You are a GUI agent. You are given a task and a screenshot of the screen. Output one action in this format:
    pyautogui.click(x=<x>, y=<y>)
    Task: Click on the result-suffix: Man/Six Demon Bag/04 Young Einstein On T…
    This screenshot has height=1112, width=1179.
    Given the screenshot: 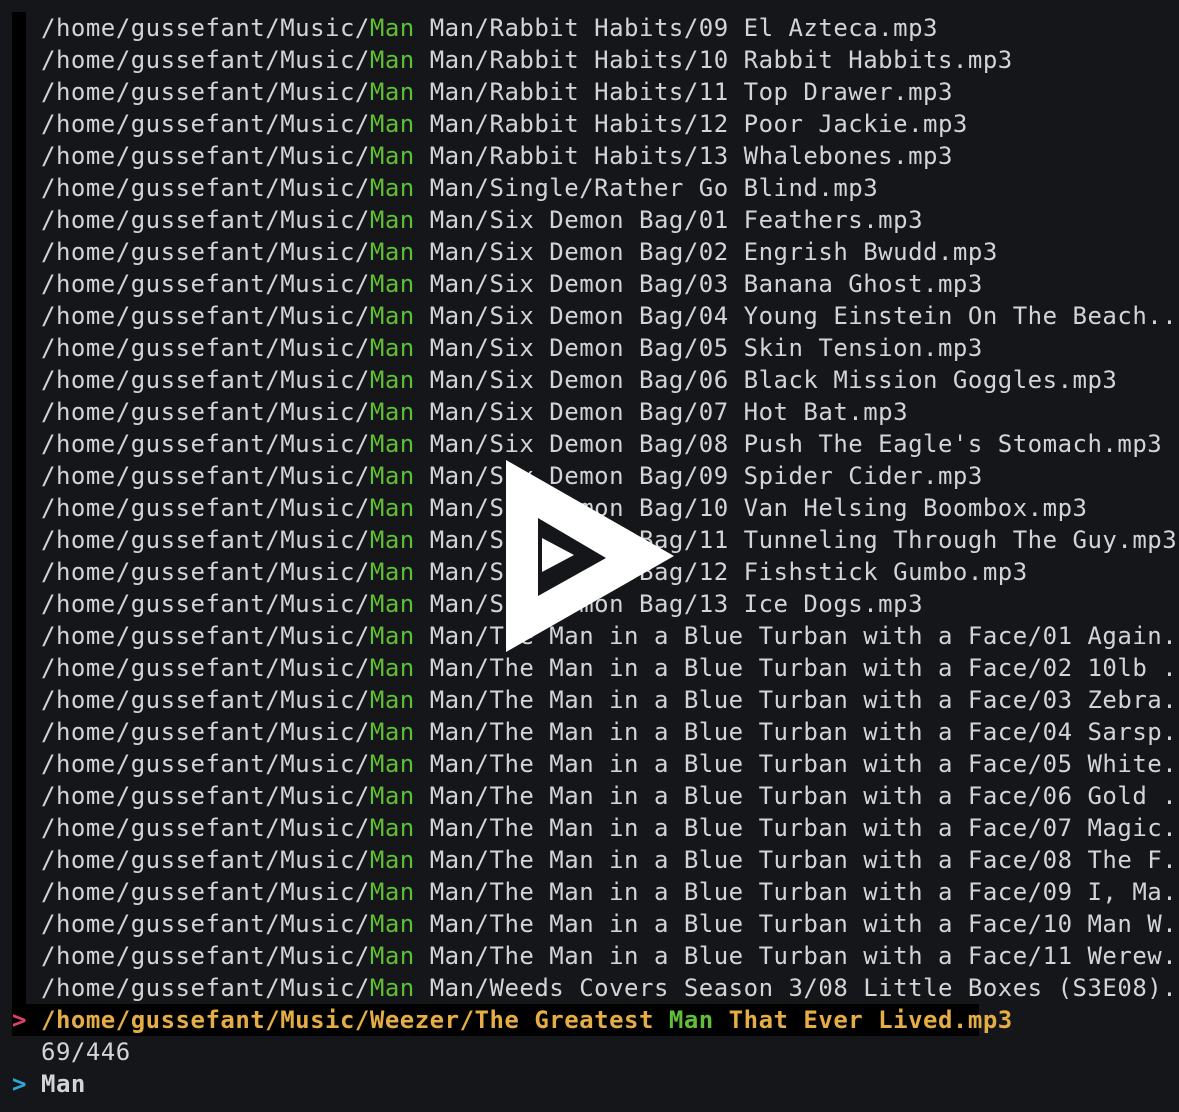 What is the action you would take?
    pyautogui.click(x=796, y=316)
    